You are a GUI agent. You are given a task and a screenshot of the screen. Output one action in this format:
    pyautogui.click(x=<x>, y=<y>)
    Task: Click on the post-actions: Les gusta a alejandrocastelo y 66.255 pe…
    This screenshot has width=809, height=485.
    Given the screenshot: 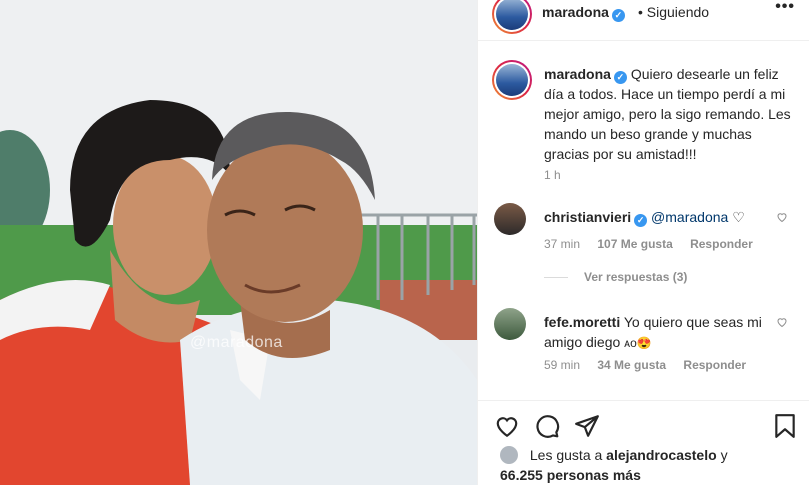 What is the action you would take?
    pyautogui.click(x=643, y=442)
    